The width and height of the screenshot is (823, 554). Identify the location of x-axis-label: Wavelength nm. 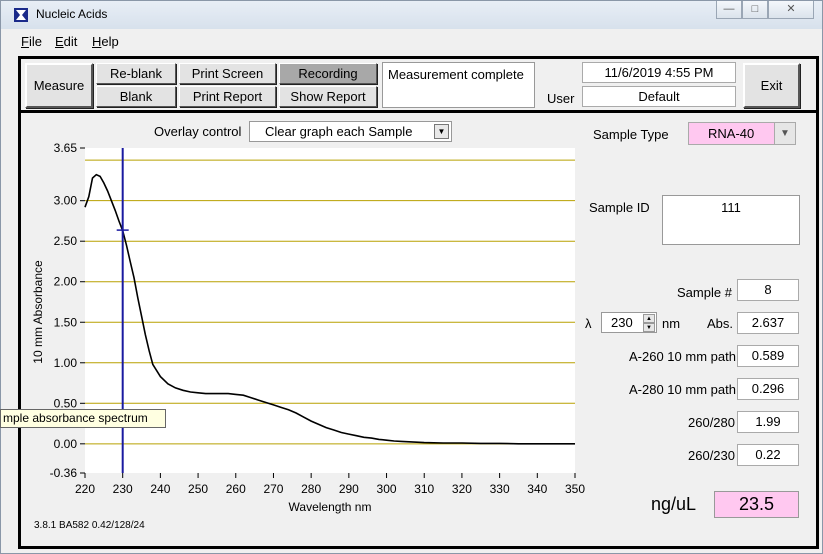
(330, 507).